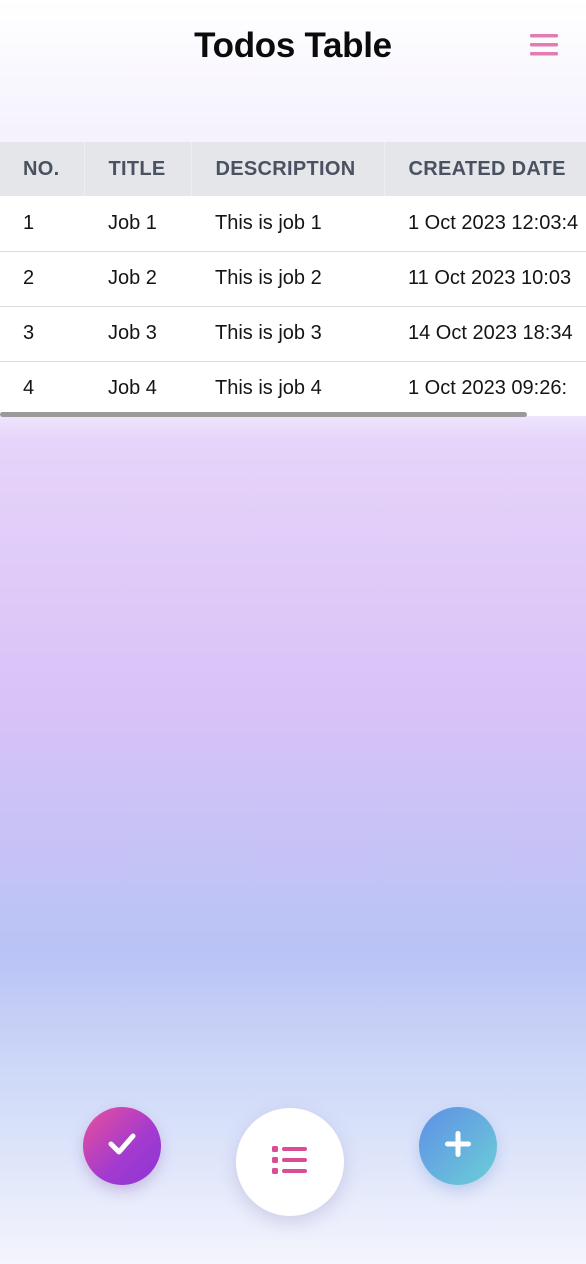 The height and width of the screenshot is (1264, 586). I want to click on cell-description: This is job 4, so click(268, 388).